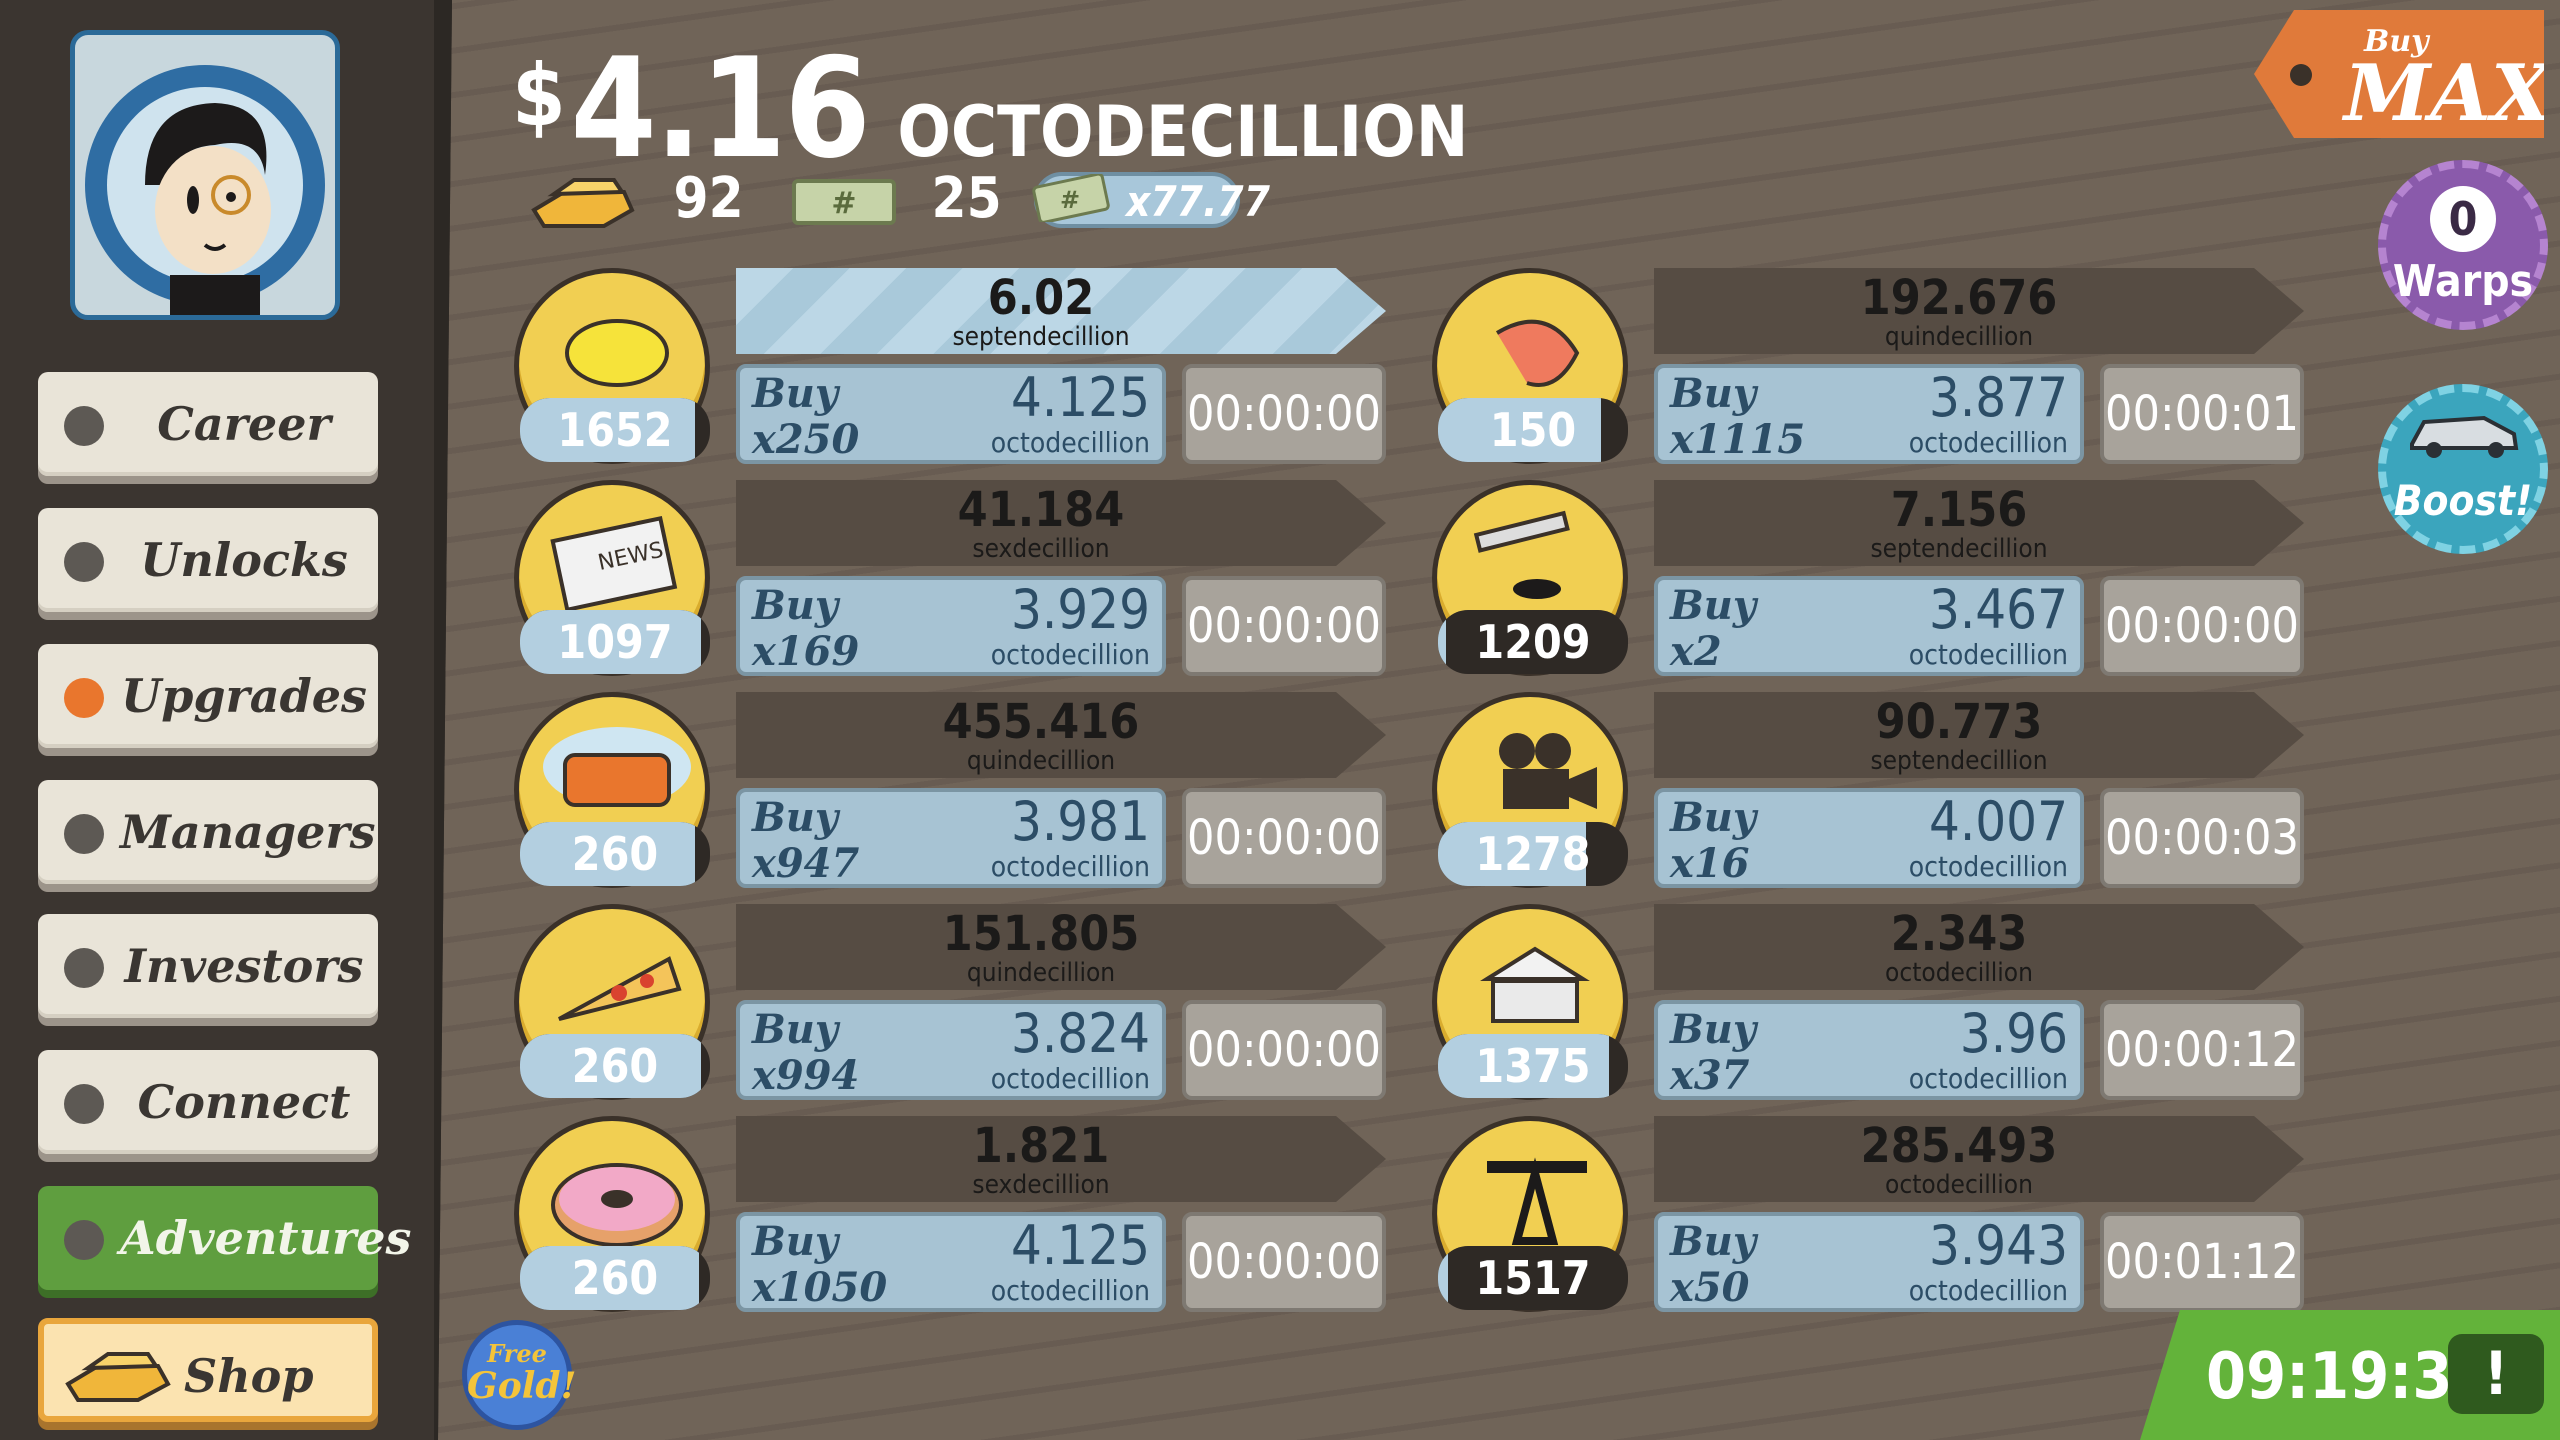  Describe the element at coordinates (897, 199) in the screenshot. I see `megabucks-counter: # 25` at that location.